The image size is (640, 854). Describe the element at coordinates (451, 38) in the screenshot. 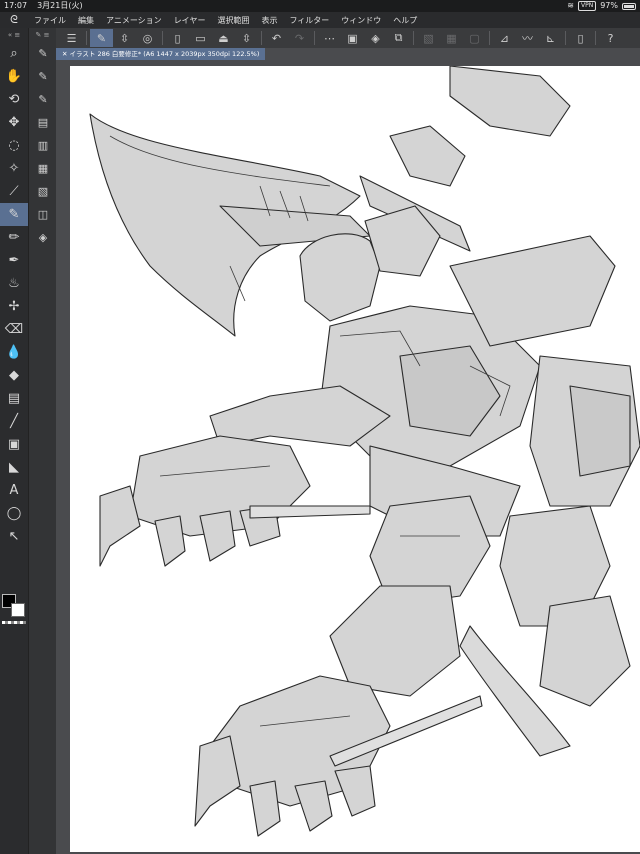

I see `crop-icon: ▦` at that location.